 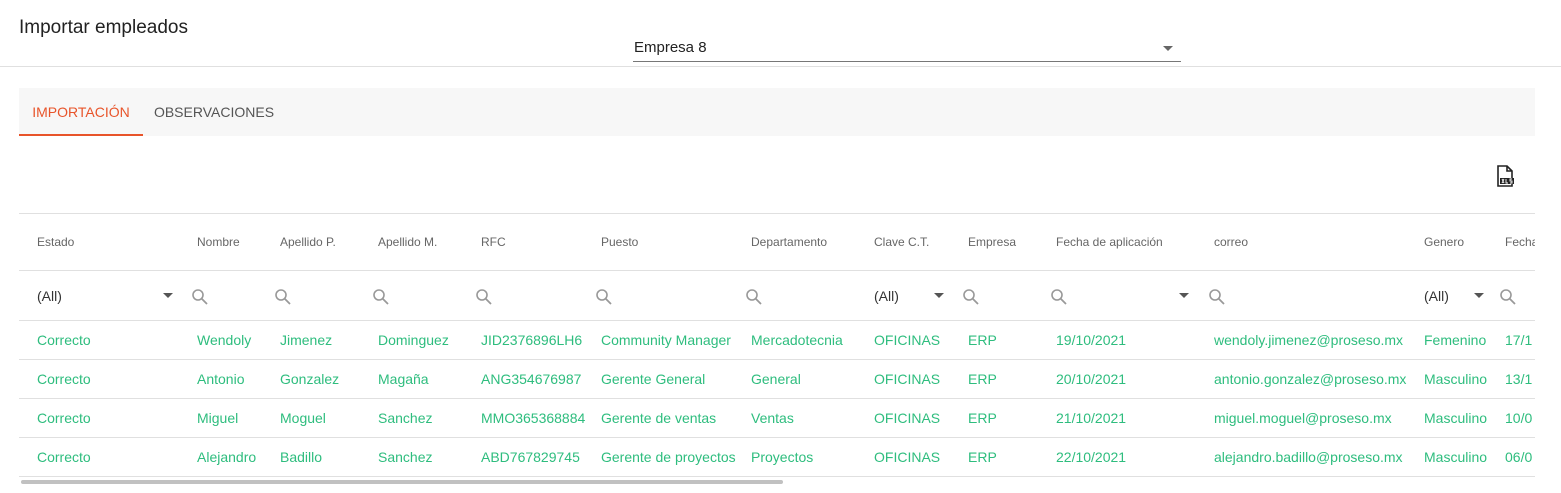 I want to click on column-header-nombre: Nombre, so click(x=218, y=242).